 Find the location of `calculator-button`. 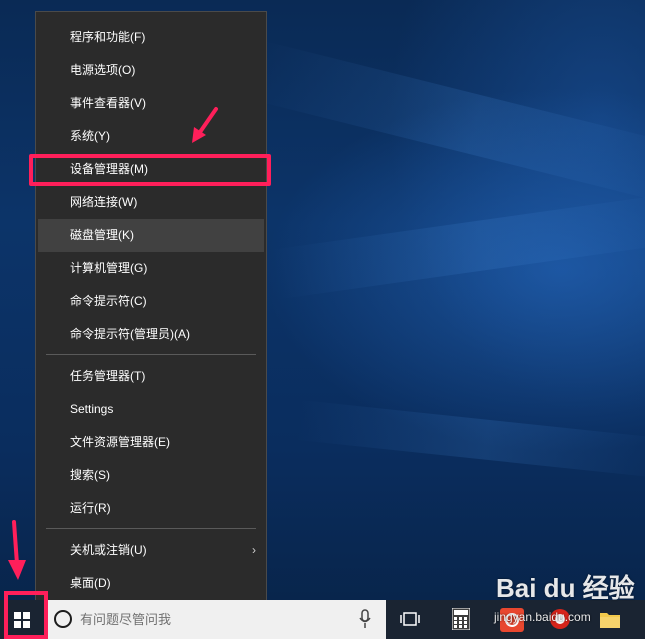

calculator-button is located at coordinates (460, 619).